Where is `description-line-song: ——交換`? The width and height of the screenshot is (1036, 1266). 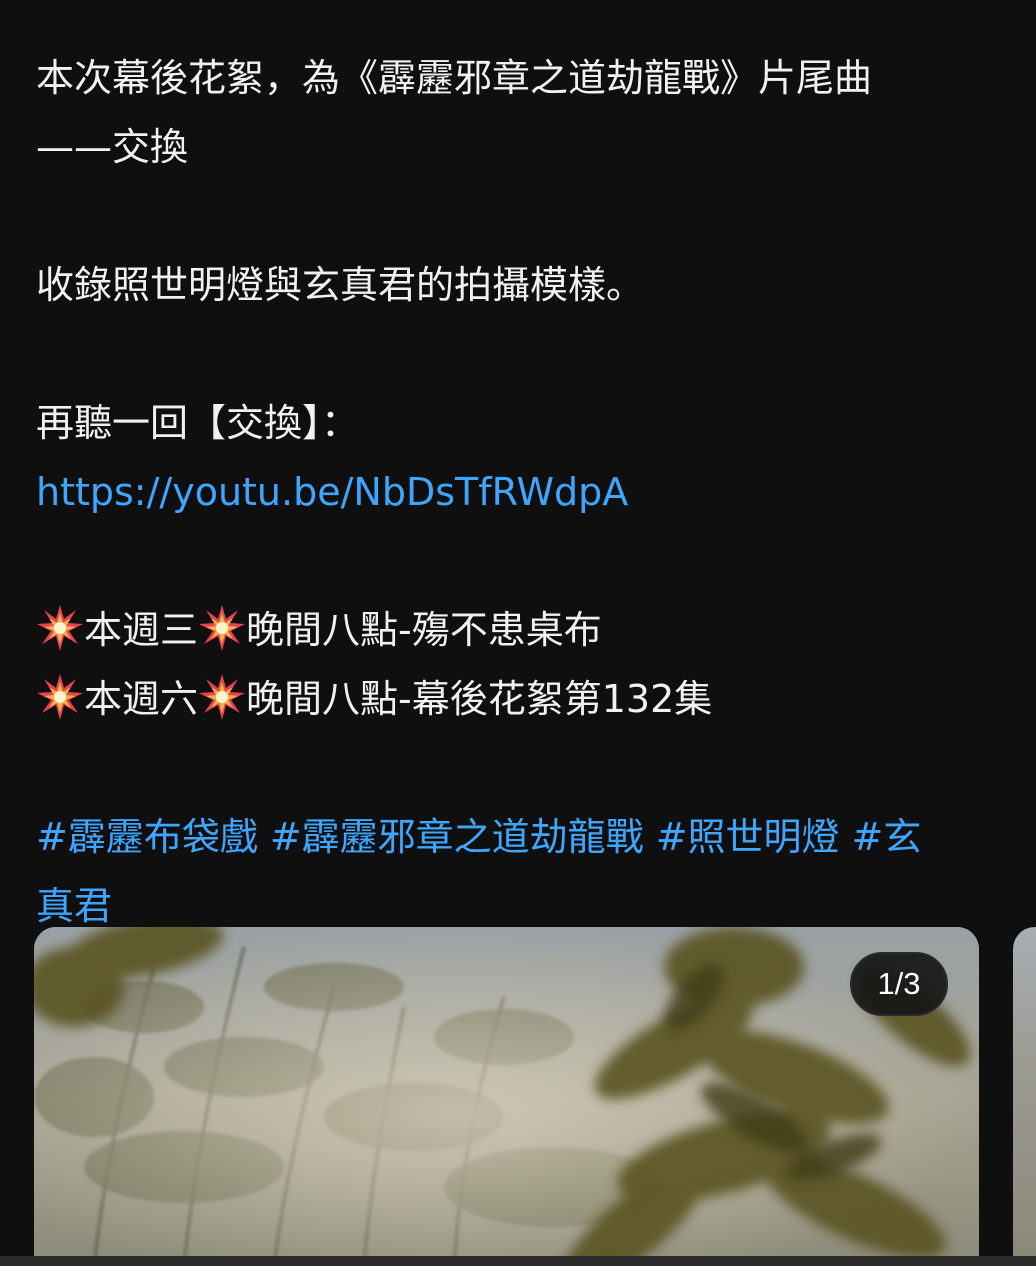 description-line-song: ——交換 is located at coordinates (112, 147).